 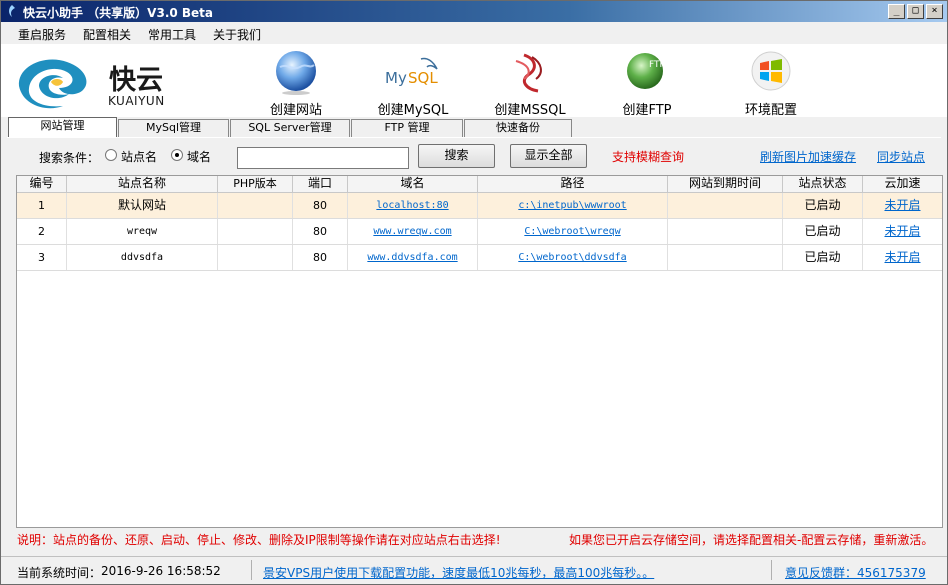 What do you see at coordinates (647, 82) in the screenshot?
I see `create-ftp-button: FTP 创建FTP` at bounding box center [647, 82].